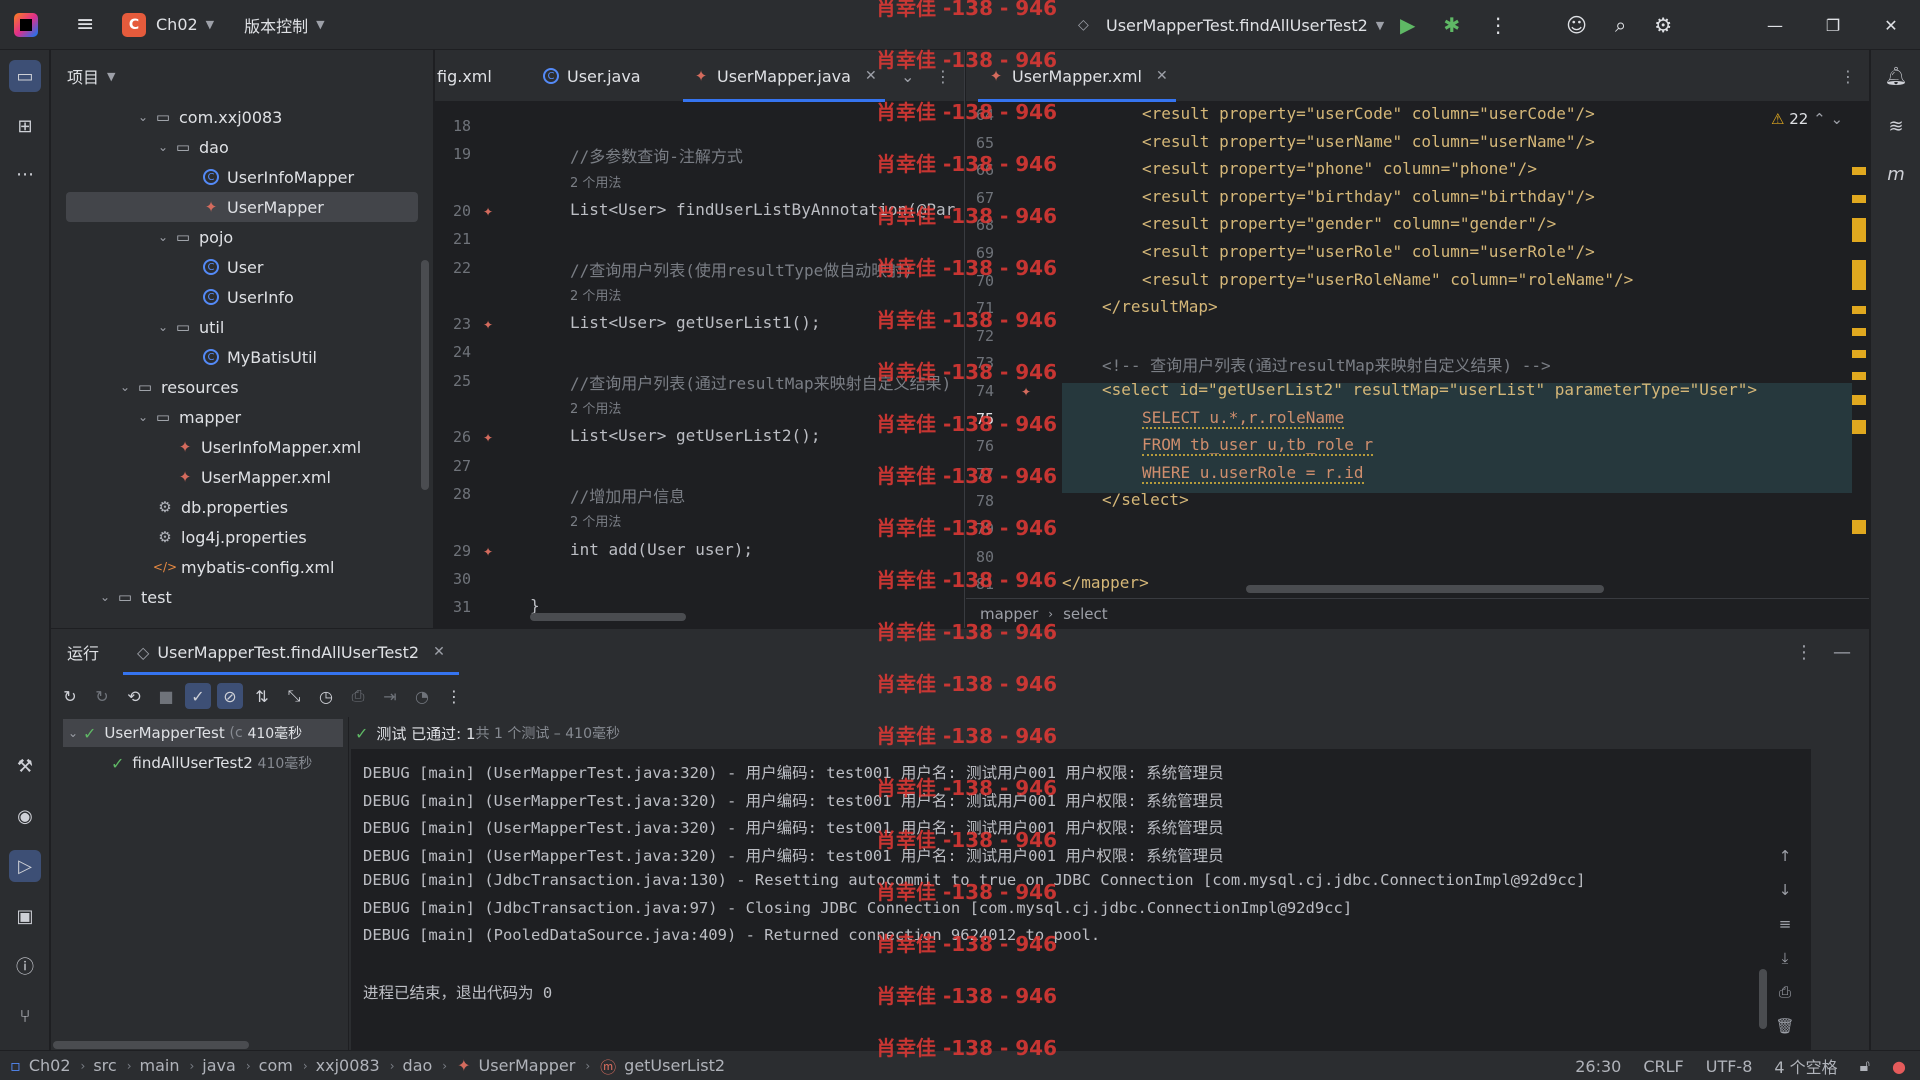 Image resolution: width=1920 pixels, height=1080 pixels. Describe the element at coordinates (1451, 25) in the screenshot. I see `debug-icon: ✱` at that location.